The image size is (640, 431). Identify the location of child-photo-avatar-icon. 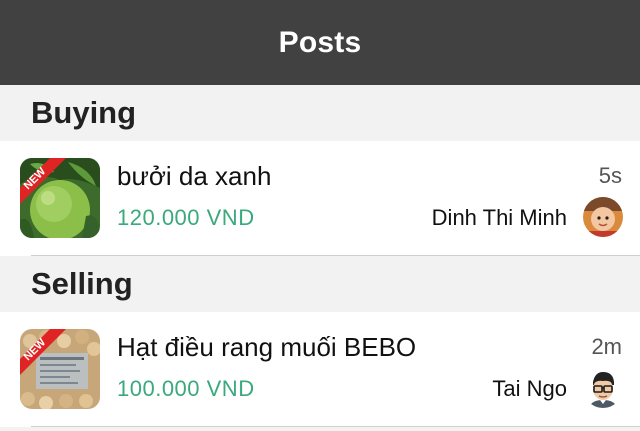
(603, 217).